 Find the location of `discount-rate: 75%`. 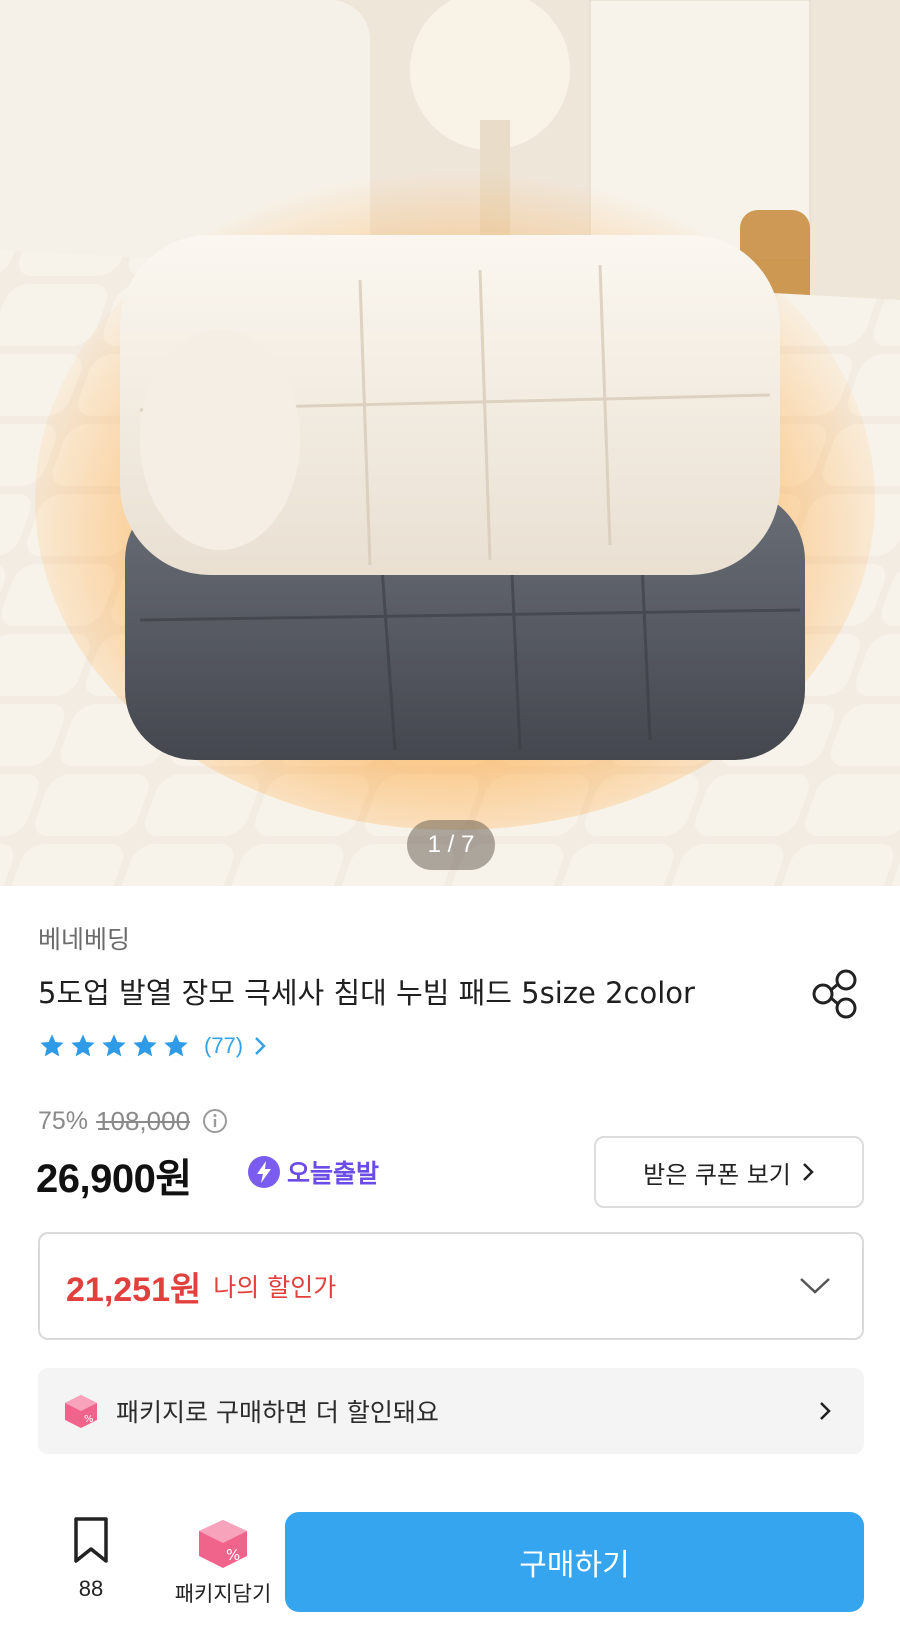

discount-rate: 75% is located at coordinates (63, 1120).